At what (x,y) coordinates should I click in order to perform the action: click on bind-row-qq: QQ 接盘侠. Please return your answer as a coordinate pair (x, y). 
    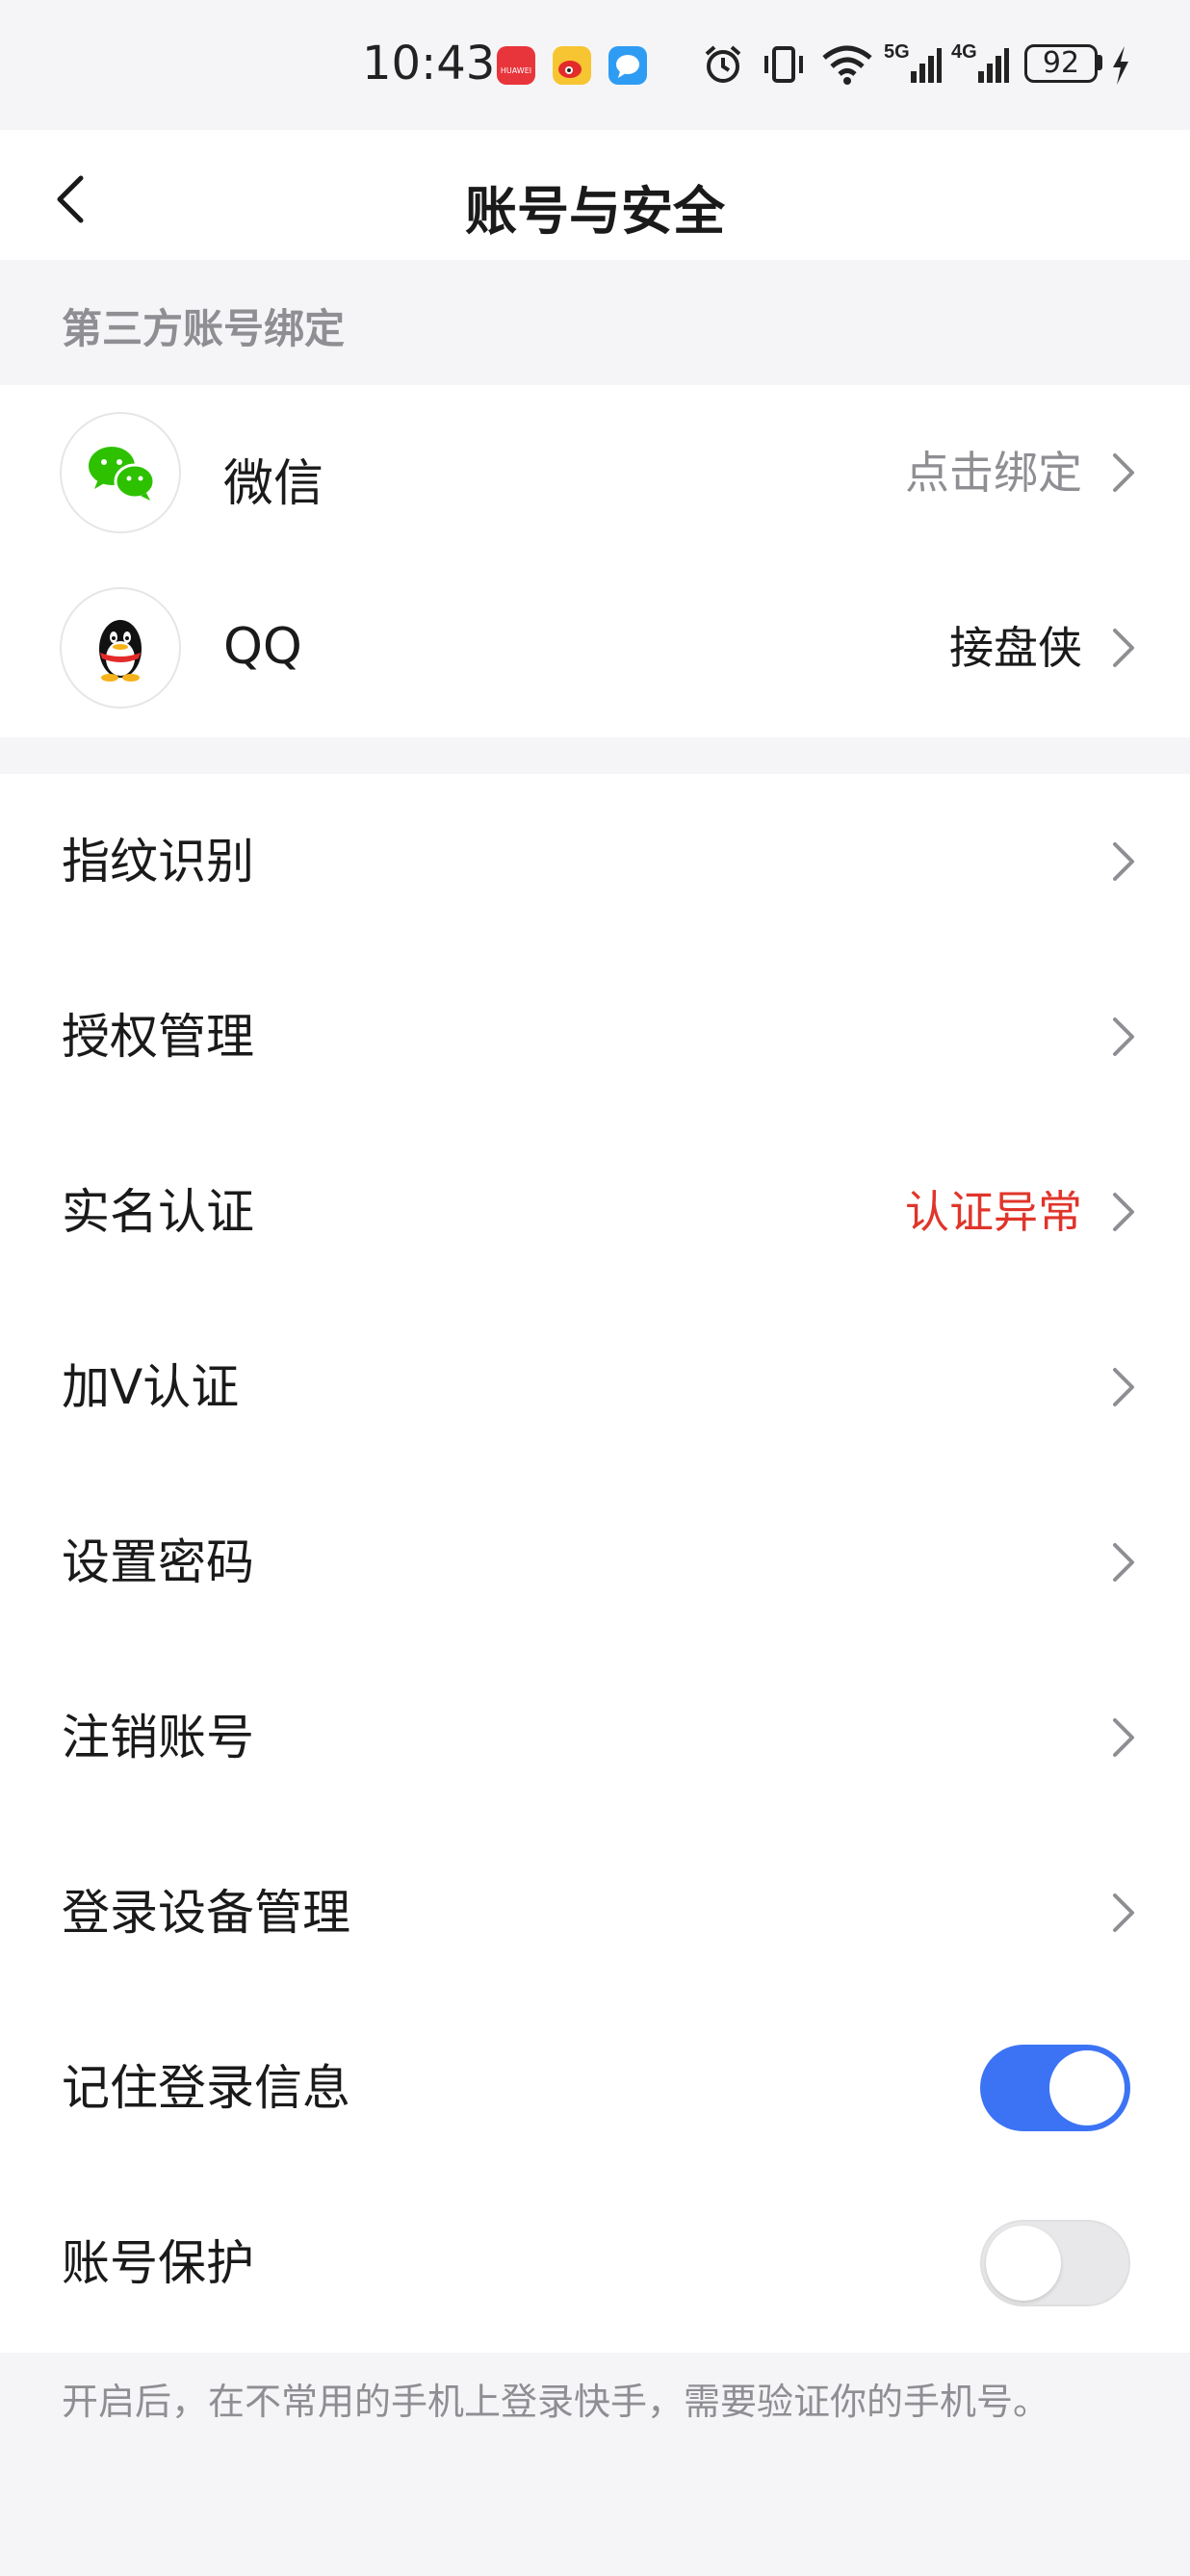
    Looking at the image, I should click on (595, 647).